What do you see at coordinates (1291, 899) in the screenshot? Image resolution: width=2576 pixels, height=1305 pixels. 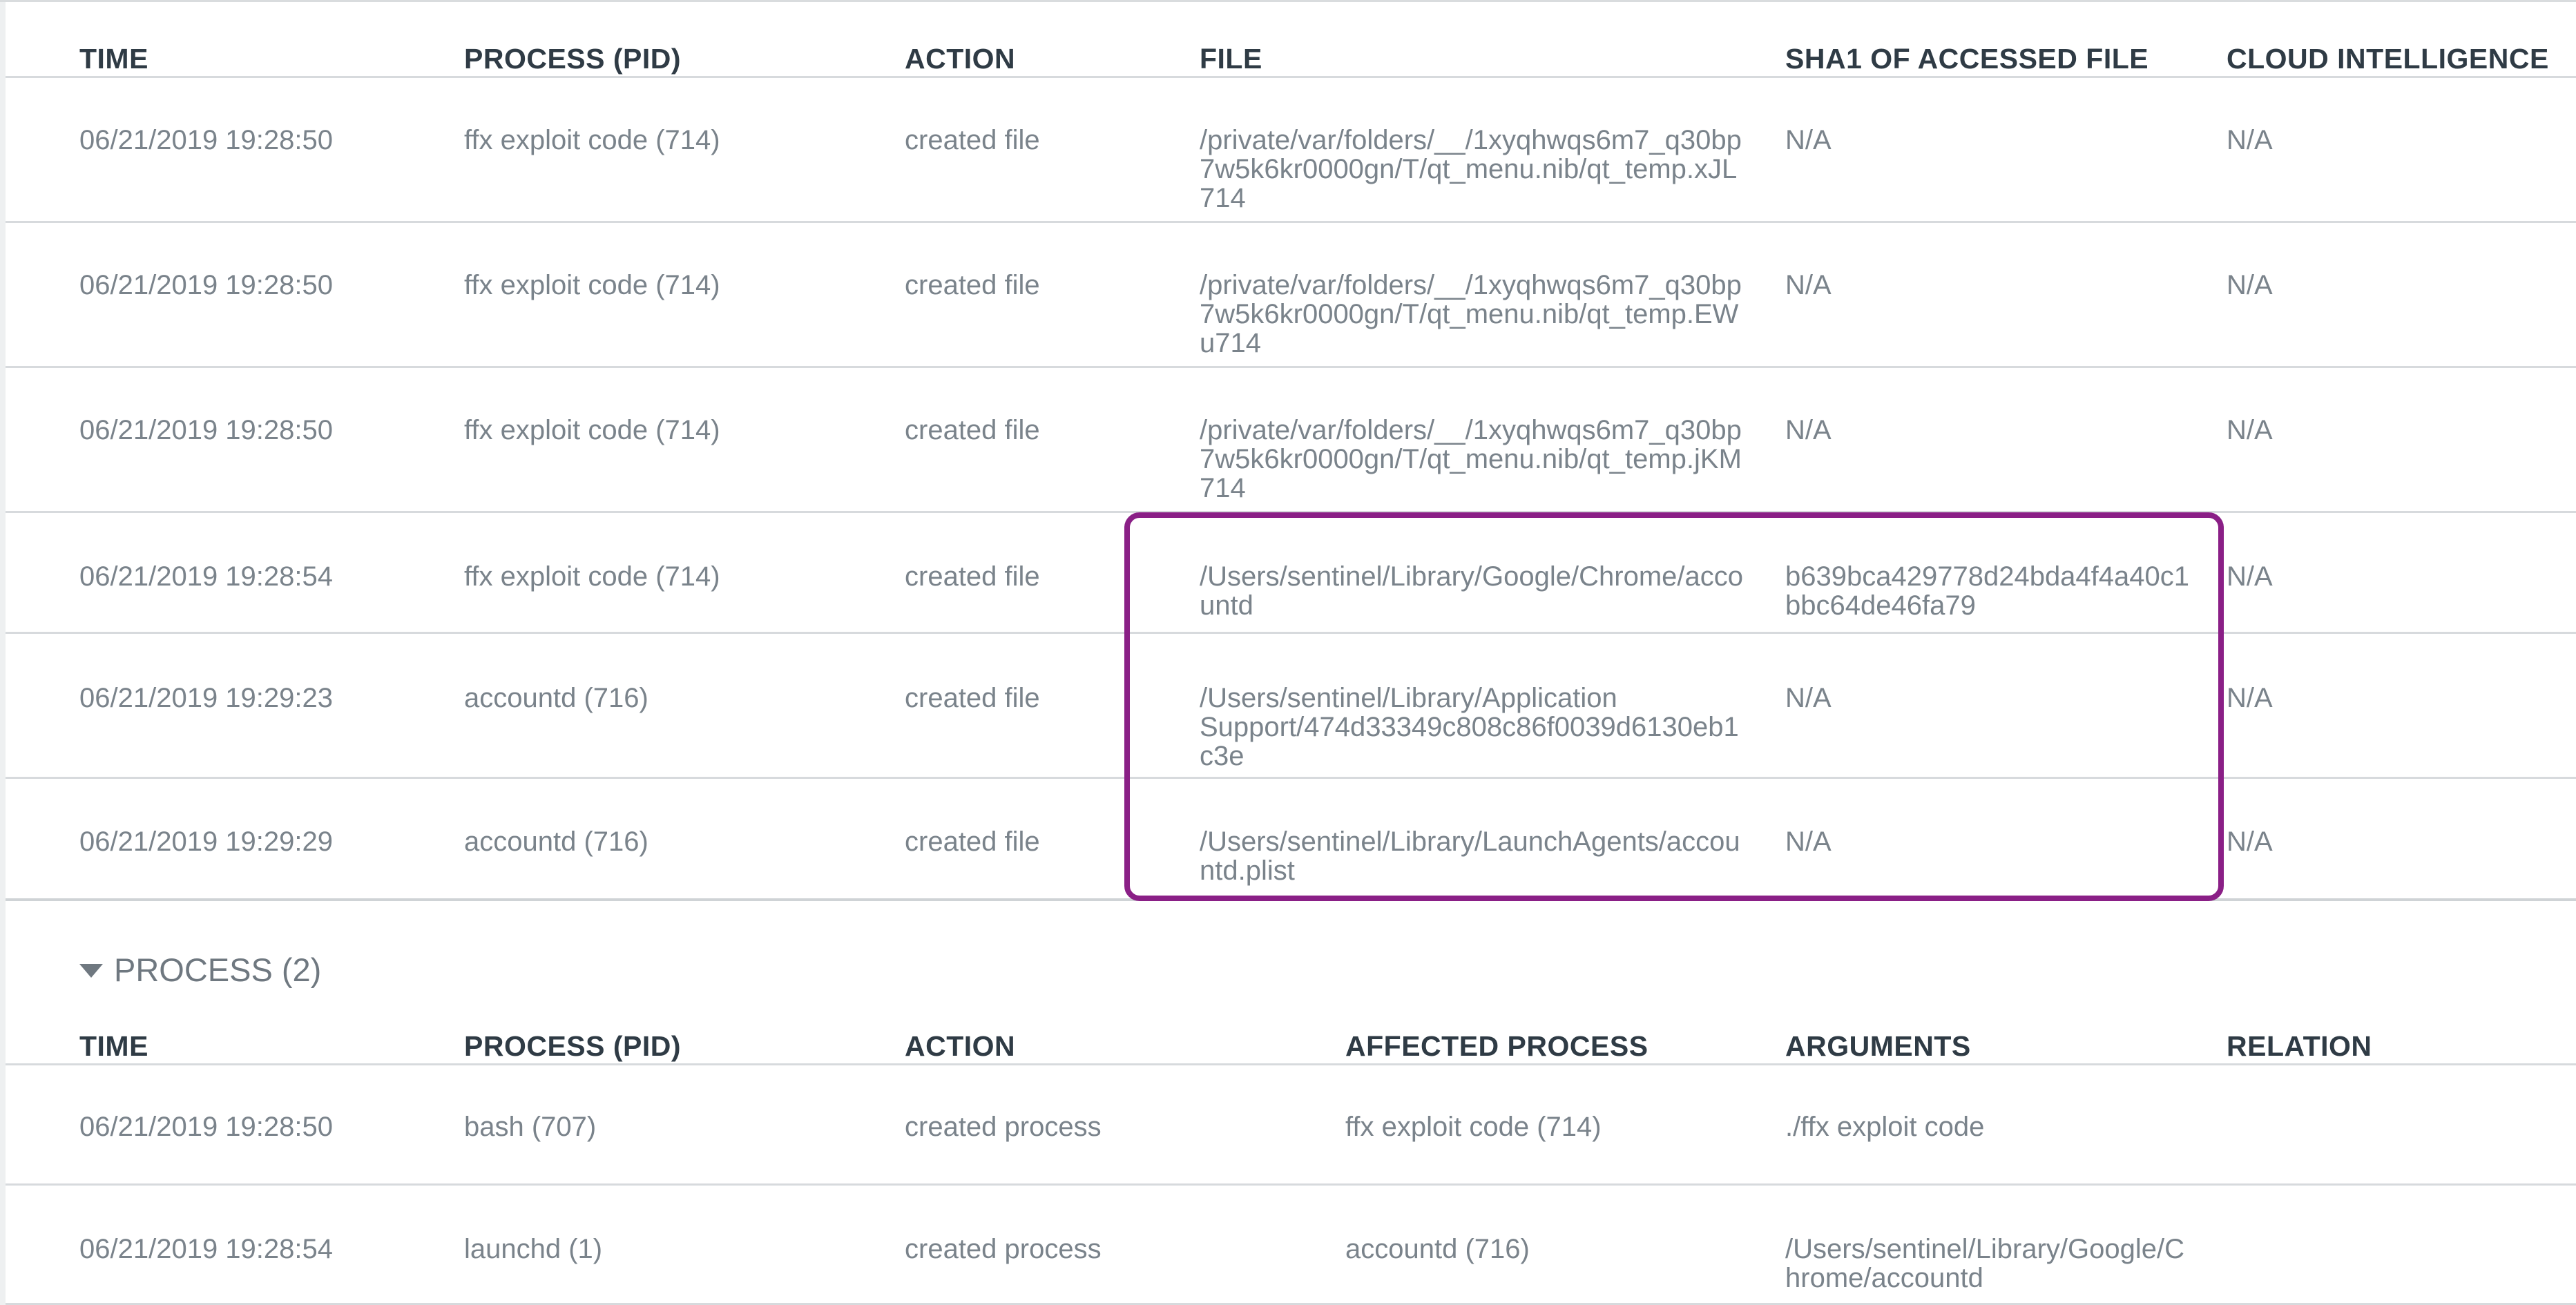 I see `file-section-bottom-border` at bounding box center [1291, 899].